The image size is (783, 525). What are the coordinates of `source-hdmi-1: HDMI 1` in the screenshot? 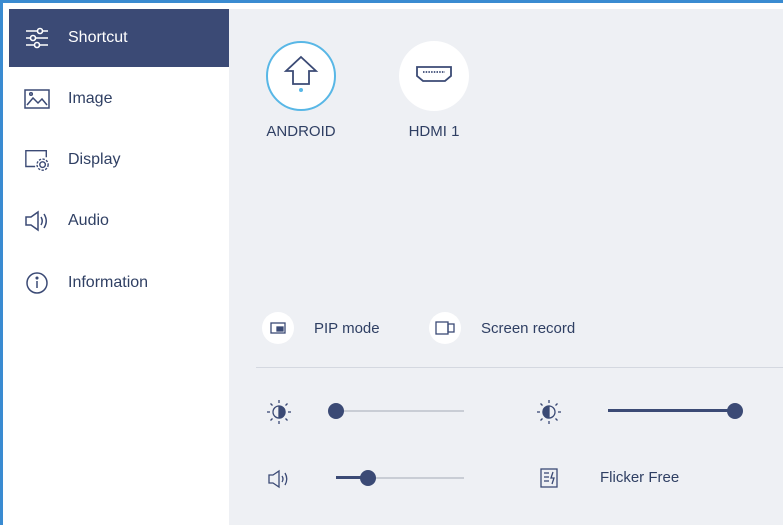 It's located at (434, 90).